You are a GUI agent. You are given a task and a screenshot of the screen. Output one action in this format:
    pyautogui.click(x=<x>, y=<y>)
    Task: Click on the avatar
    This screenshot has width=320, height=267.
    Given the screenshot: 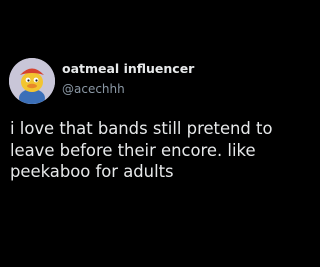 What is the action you would take?
    pyautogui.click(x=32, y=81)
    